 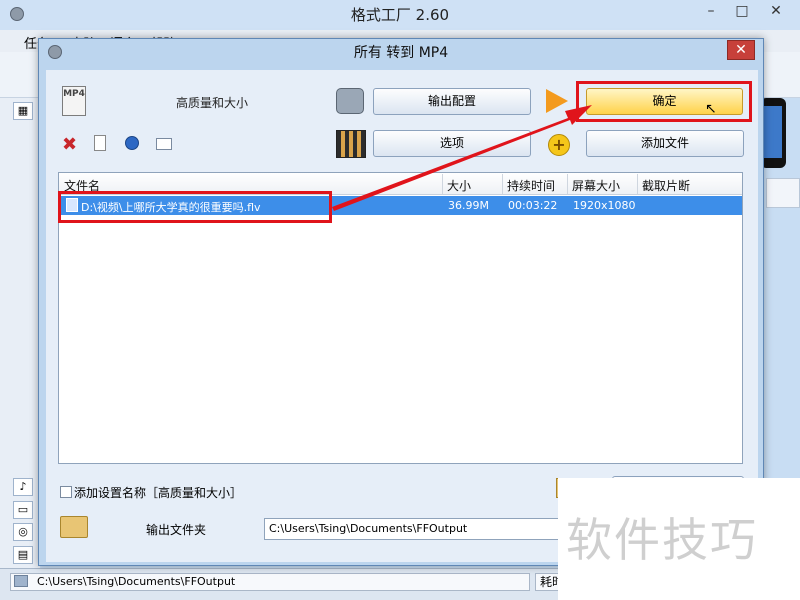 I want to click on watermark-text: 软件技巧, so click(x=662, y=540).